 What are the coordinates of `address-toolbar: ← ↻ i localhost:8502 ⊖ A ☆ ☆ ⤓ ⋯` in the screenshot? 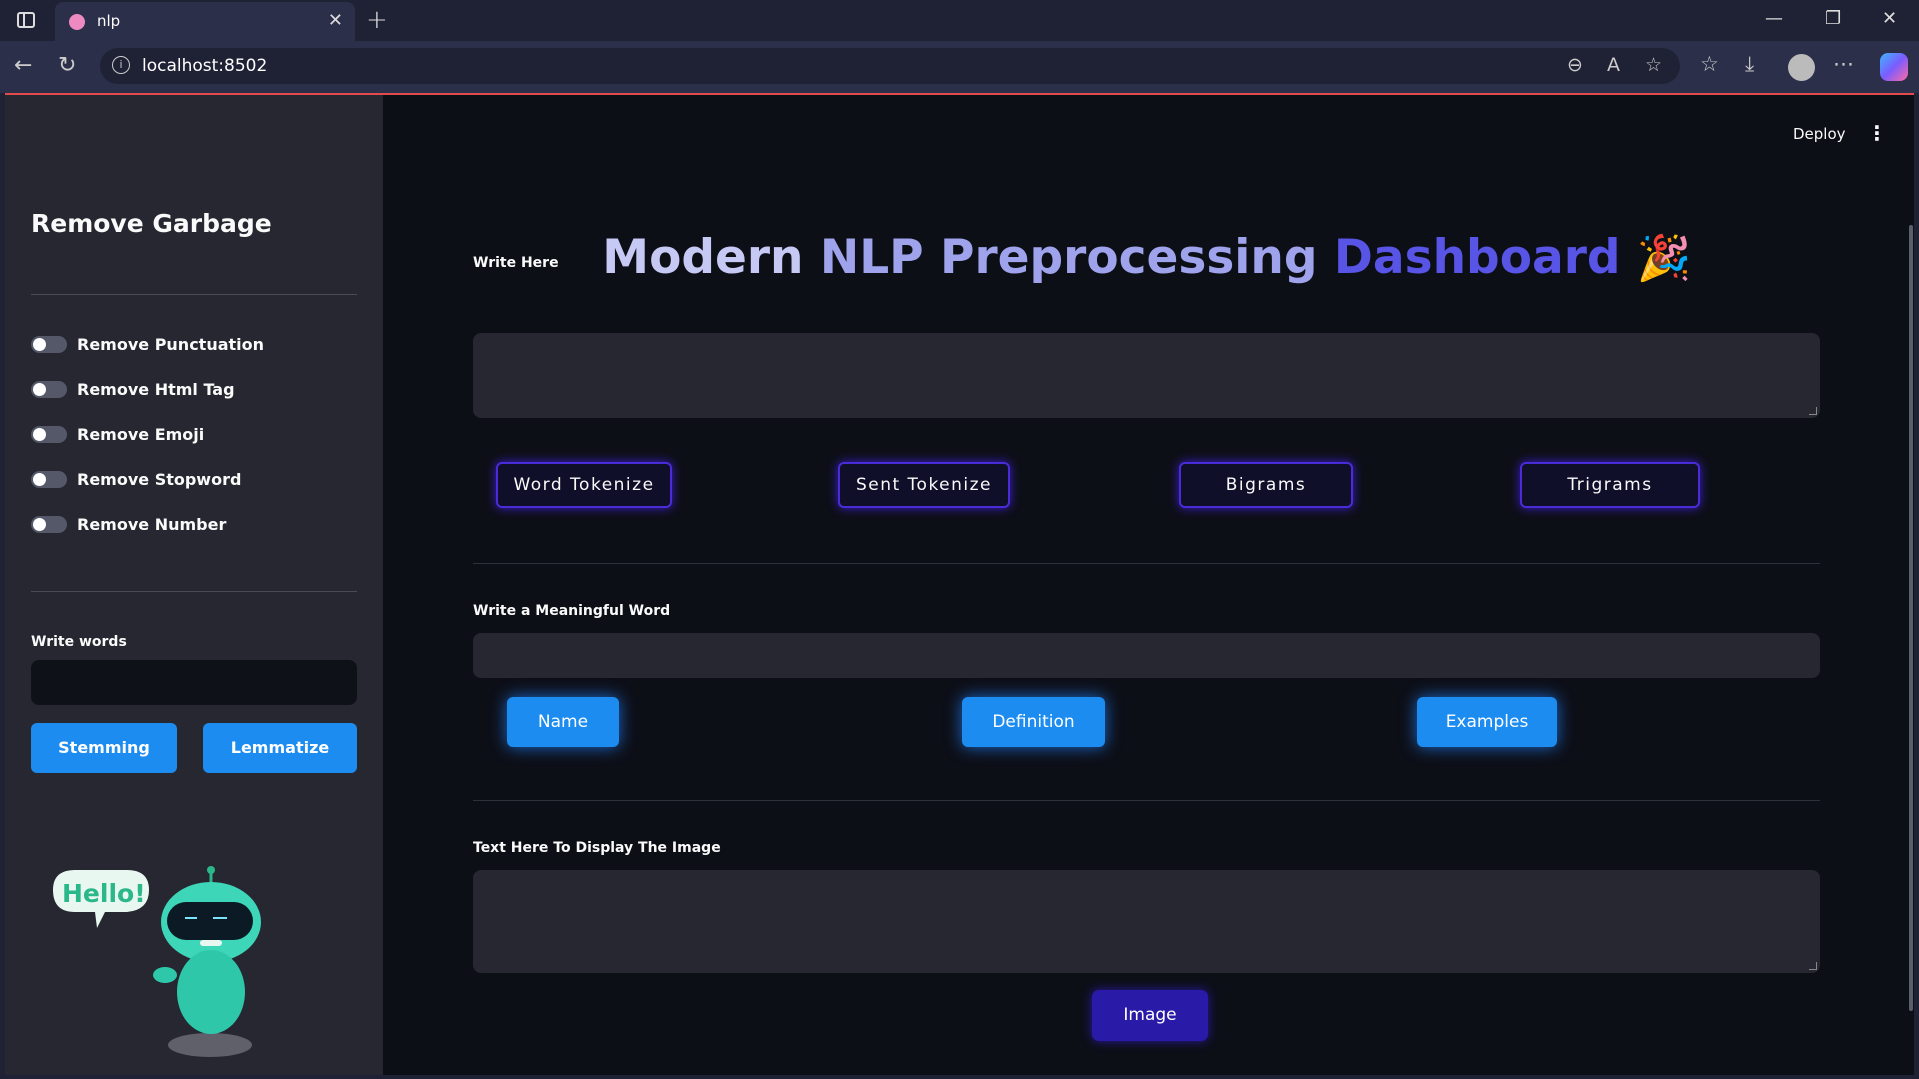 It's located at (959, 67).